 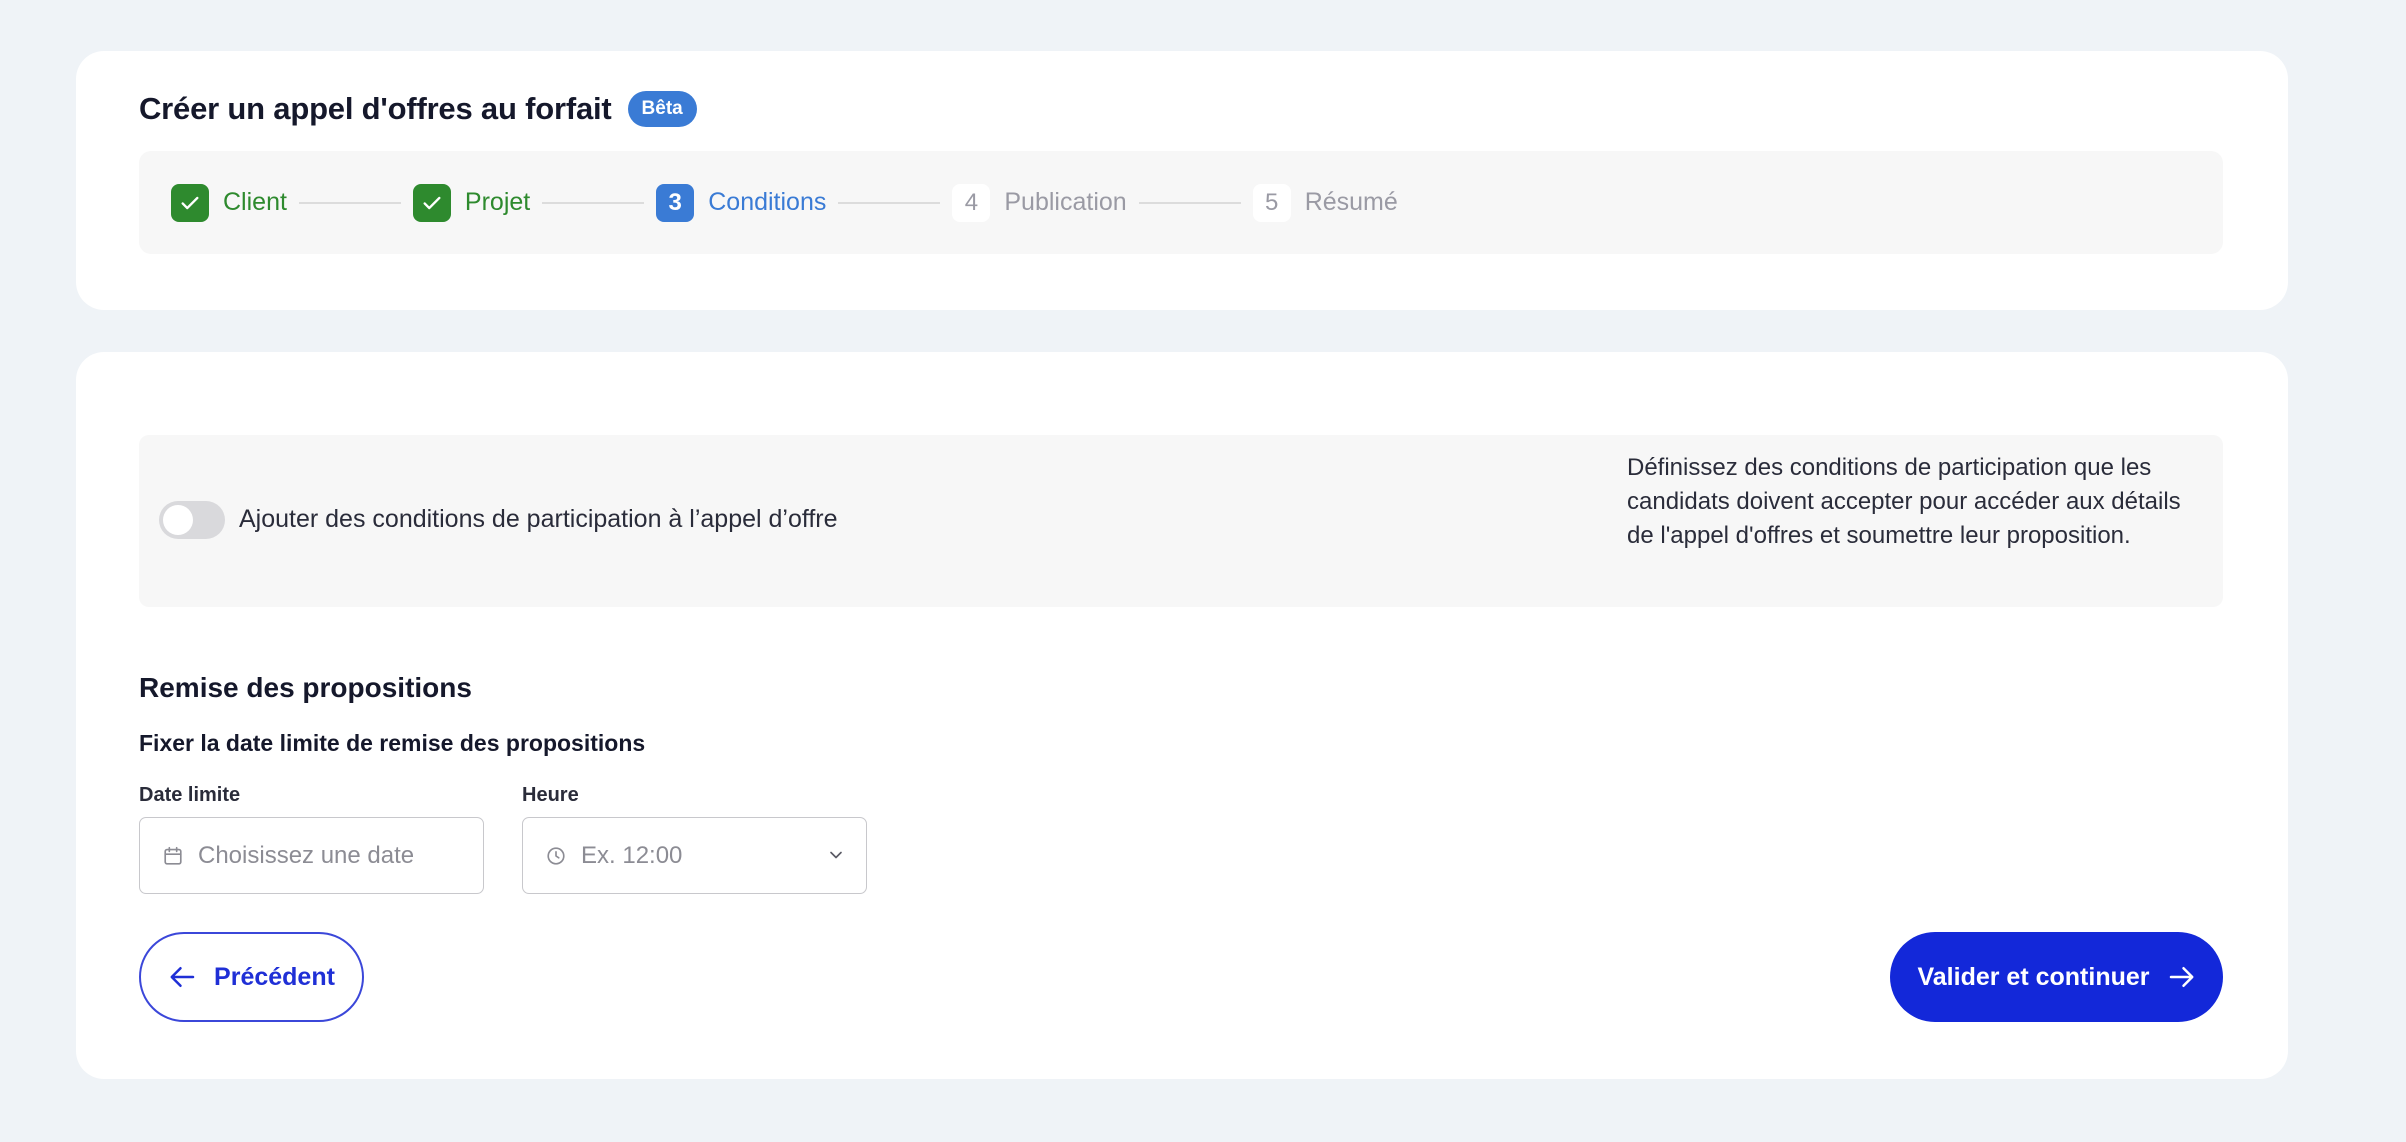 What do you see at coordinates (1271, 202) in the screenshot?
I see `step-number: 5` at bounding box center [1271, 202].